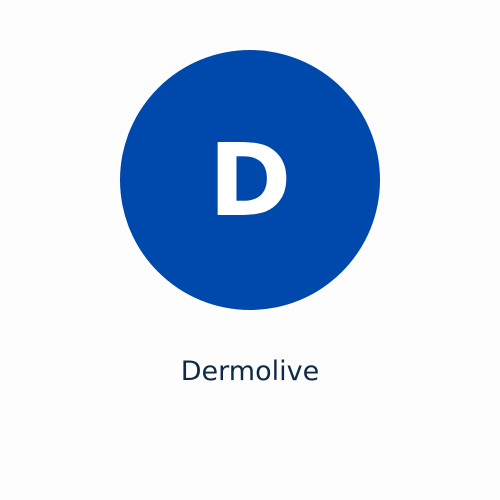 Image resolution: width=500 pixels, height=500 pixels. I want to click on app-avatar-initial: D, so click(250, 180).